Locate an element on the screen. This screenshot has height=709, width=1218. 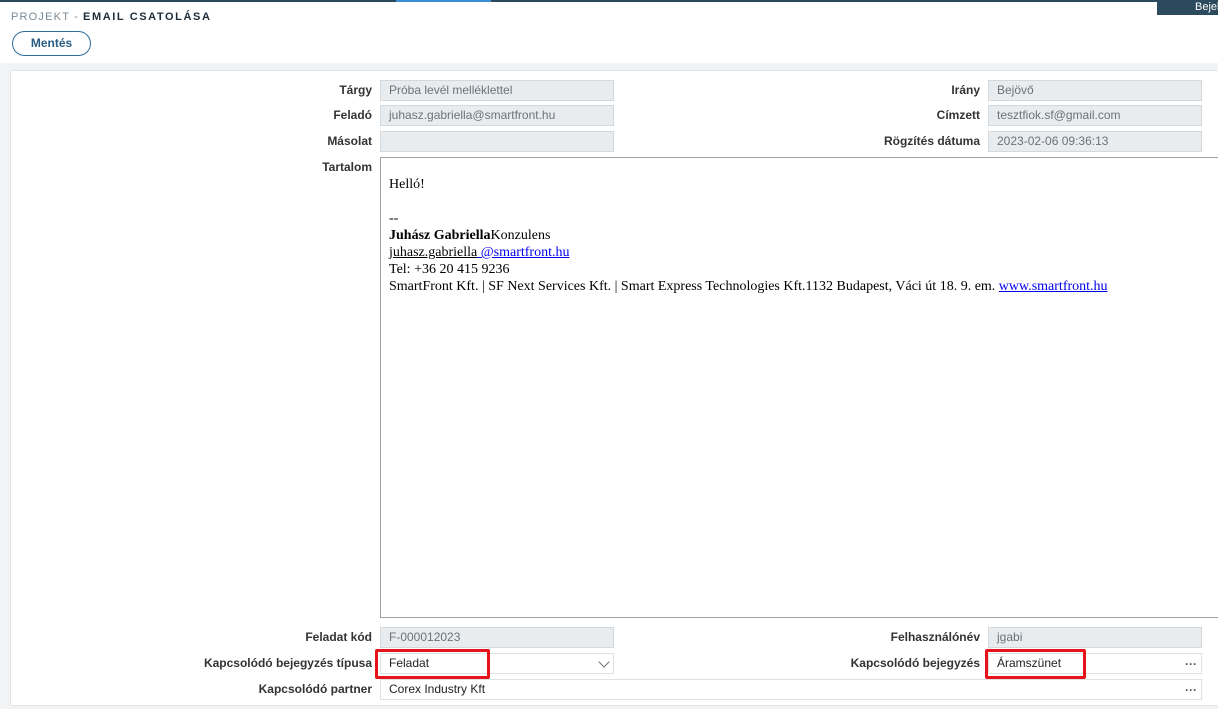
related-type-select: Feladat is located at coordinates (497, 663).